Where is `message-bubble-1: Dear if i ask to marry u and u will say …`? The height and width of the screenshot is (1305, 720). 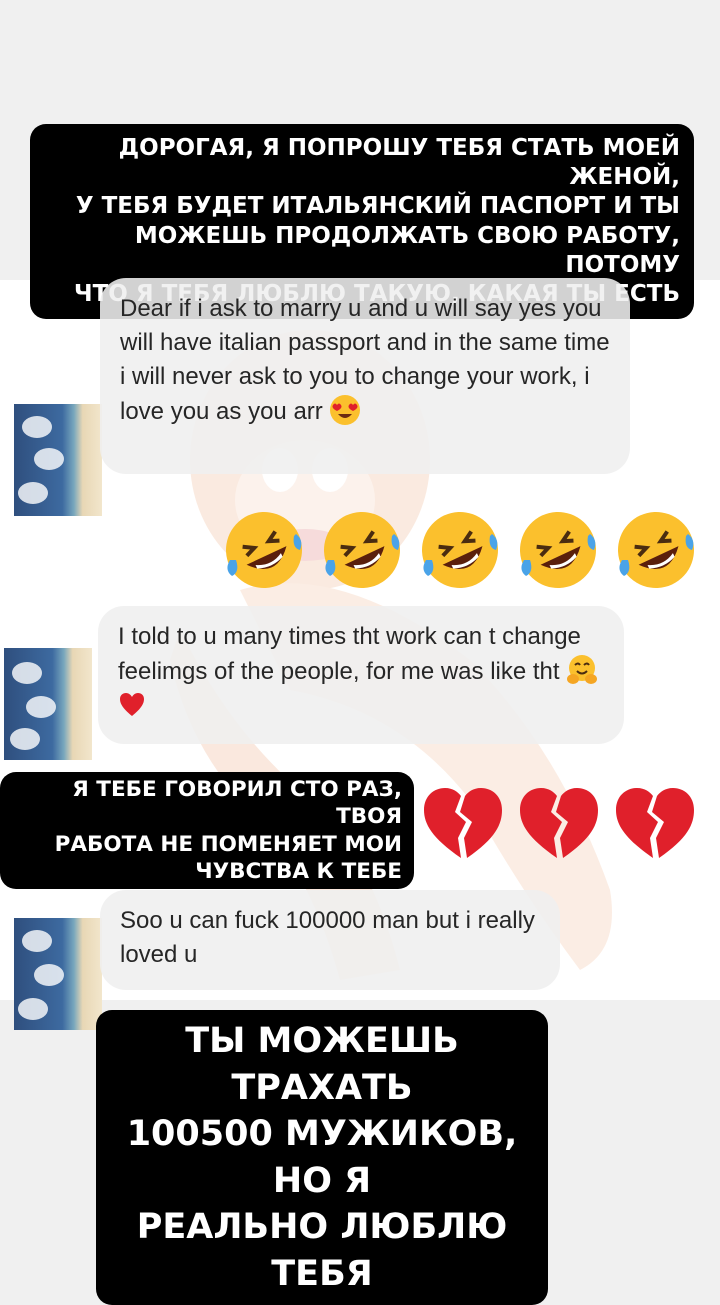
message-bubble-1: Dear if i ask to marry u and u will say … is located at coordinates (365, 376).